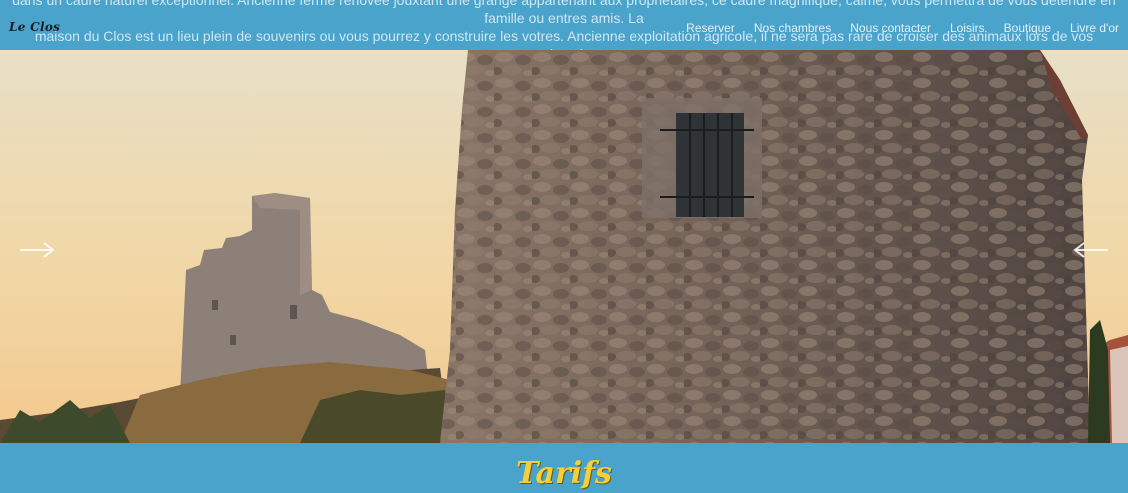  I want to click on nav-item-reserver: Reserver, so click(710, 28).